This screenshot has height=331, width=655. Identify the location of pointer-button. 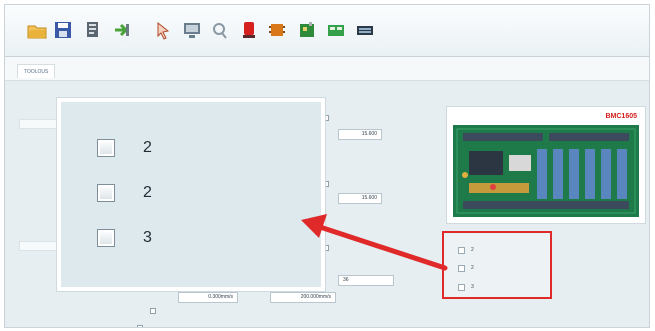
(163, 30).